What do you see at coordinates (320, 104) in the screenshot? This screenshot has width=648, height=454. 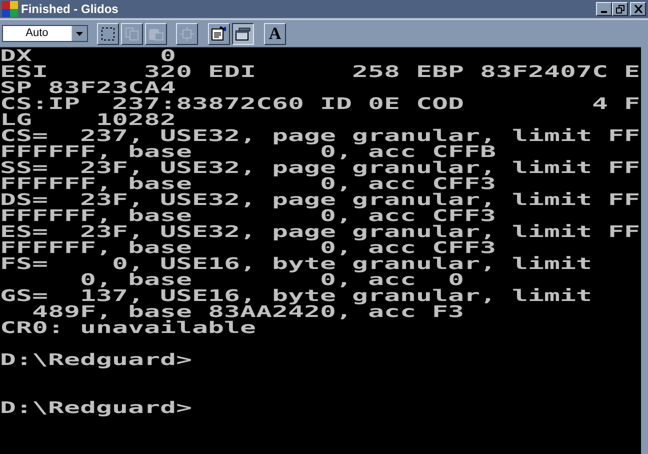 I see `console-line: CS:IP 237:83872C60 ID 0E COD 4 F` at bounding box center [320, 104].